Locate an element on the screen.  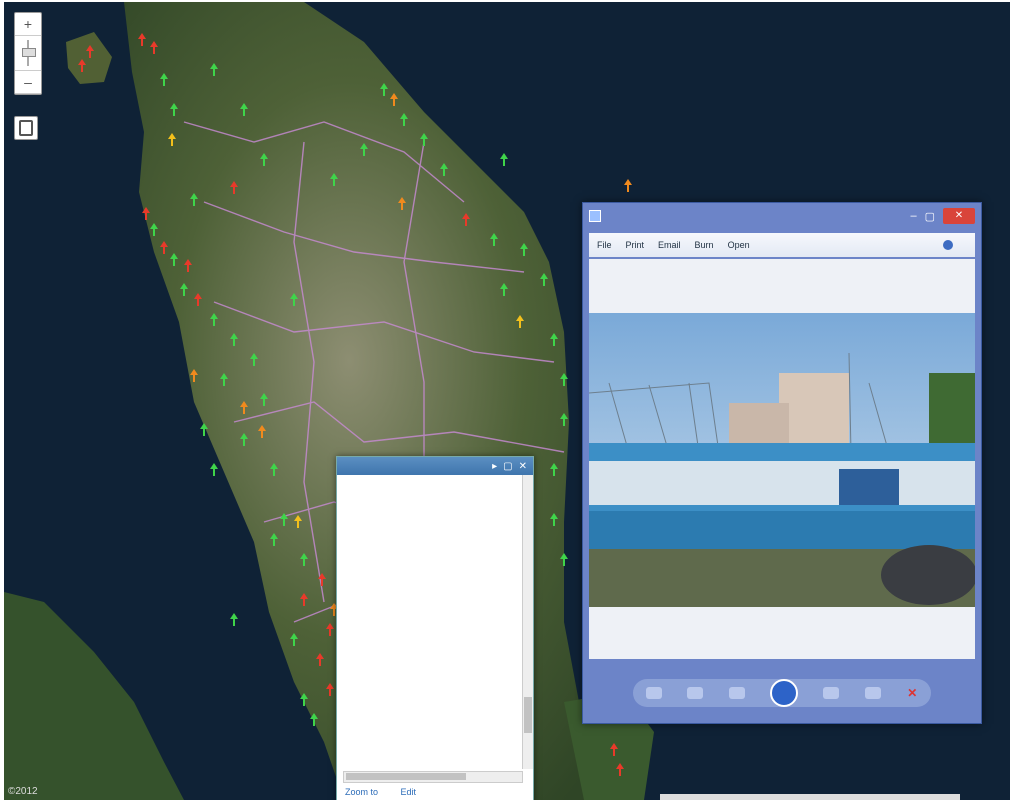
site-photo is located at coordinates (782, 460).